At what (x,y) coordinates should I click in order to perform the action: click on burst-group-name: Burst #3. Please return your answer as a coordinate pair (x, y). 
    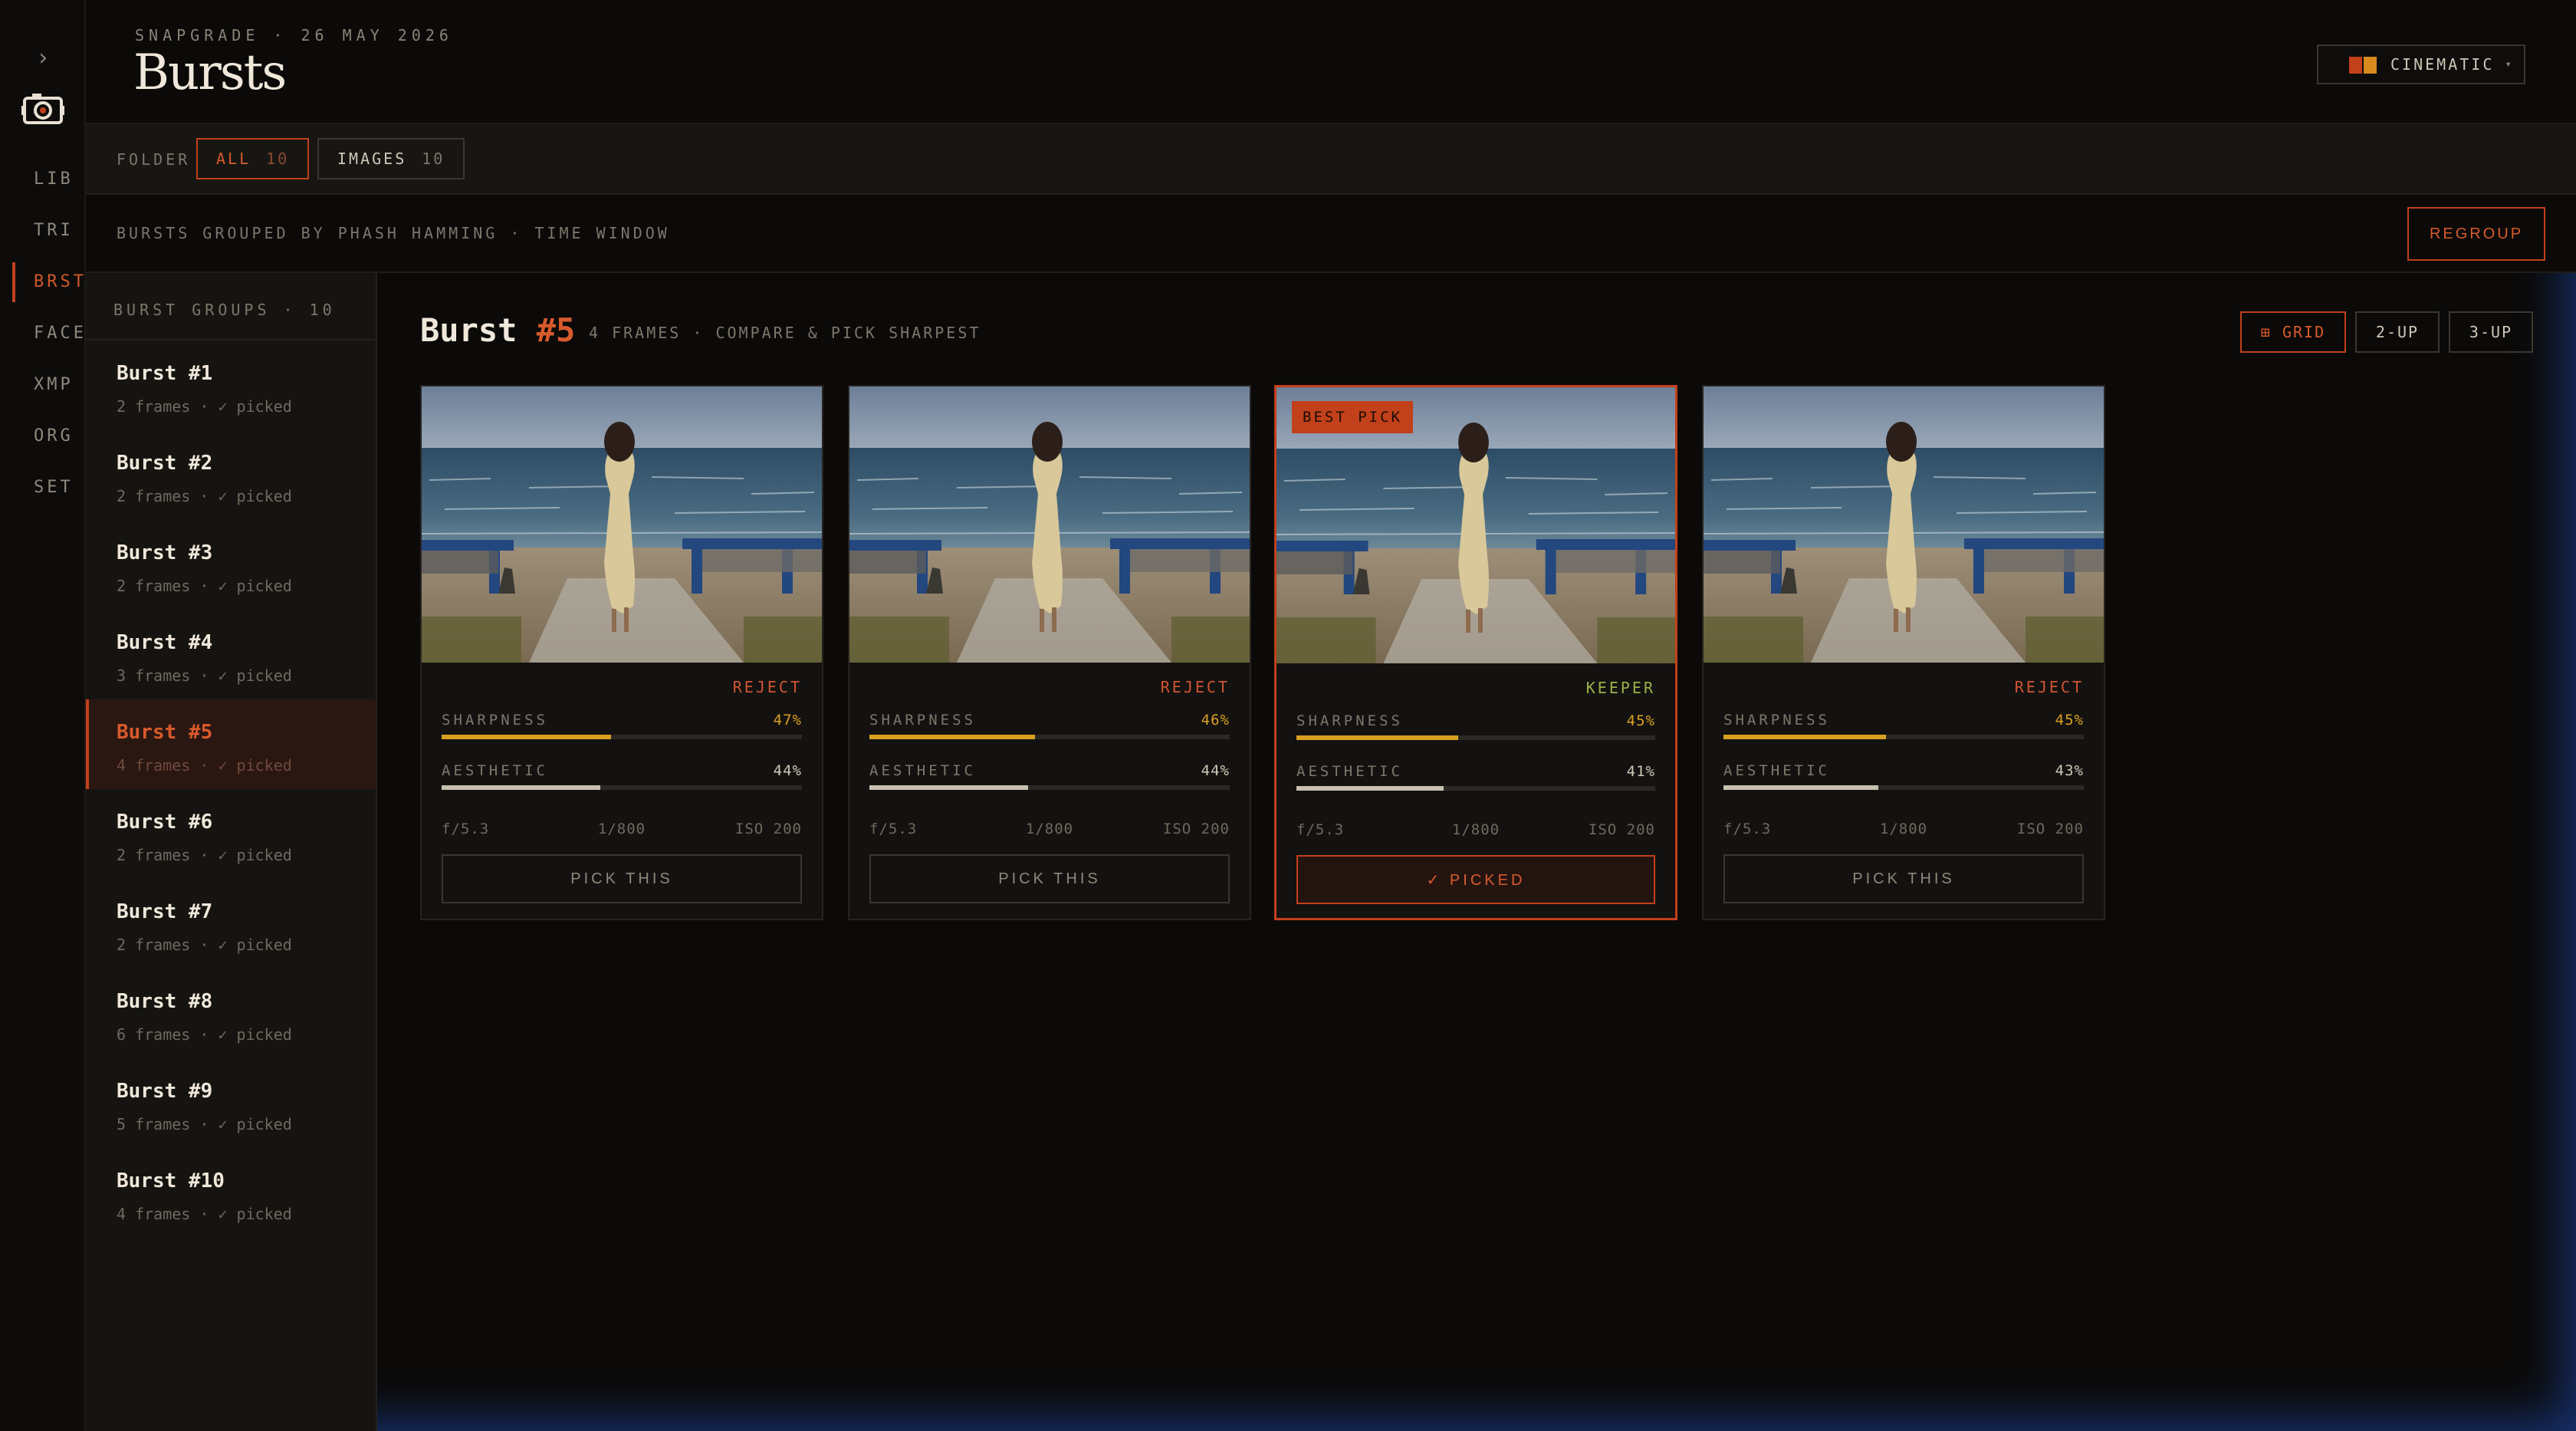
    Looking at the image, I should click on (165, 553).